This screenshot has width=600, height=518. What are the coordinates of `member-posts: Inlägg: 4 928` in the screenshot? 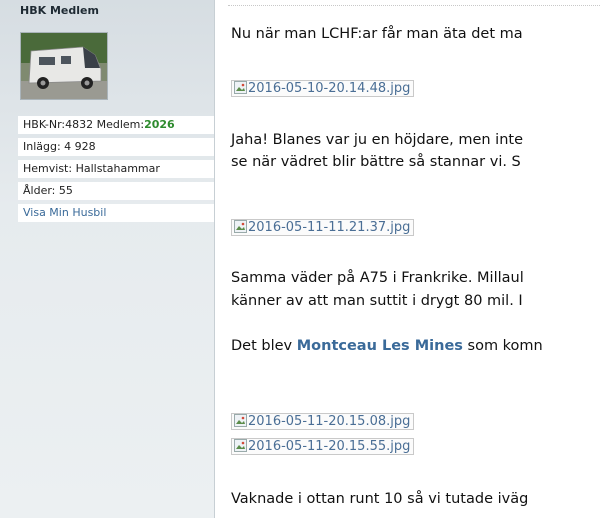 It's located at (116, 147).